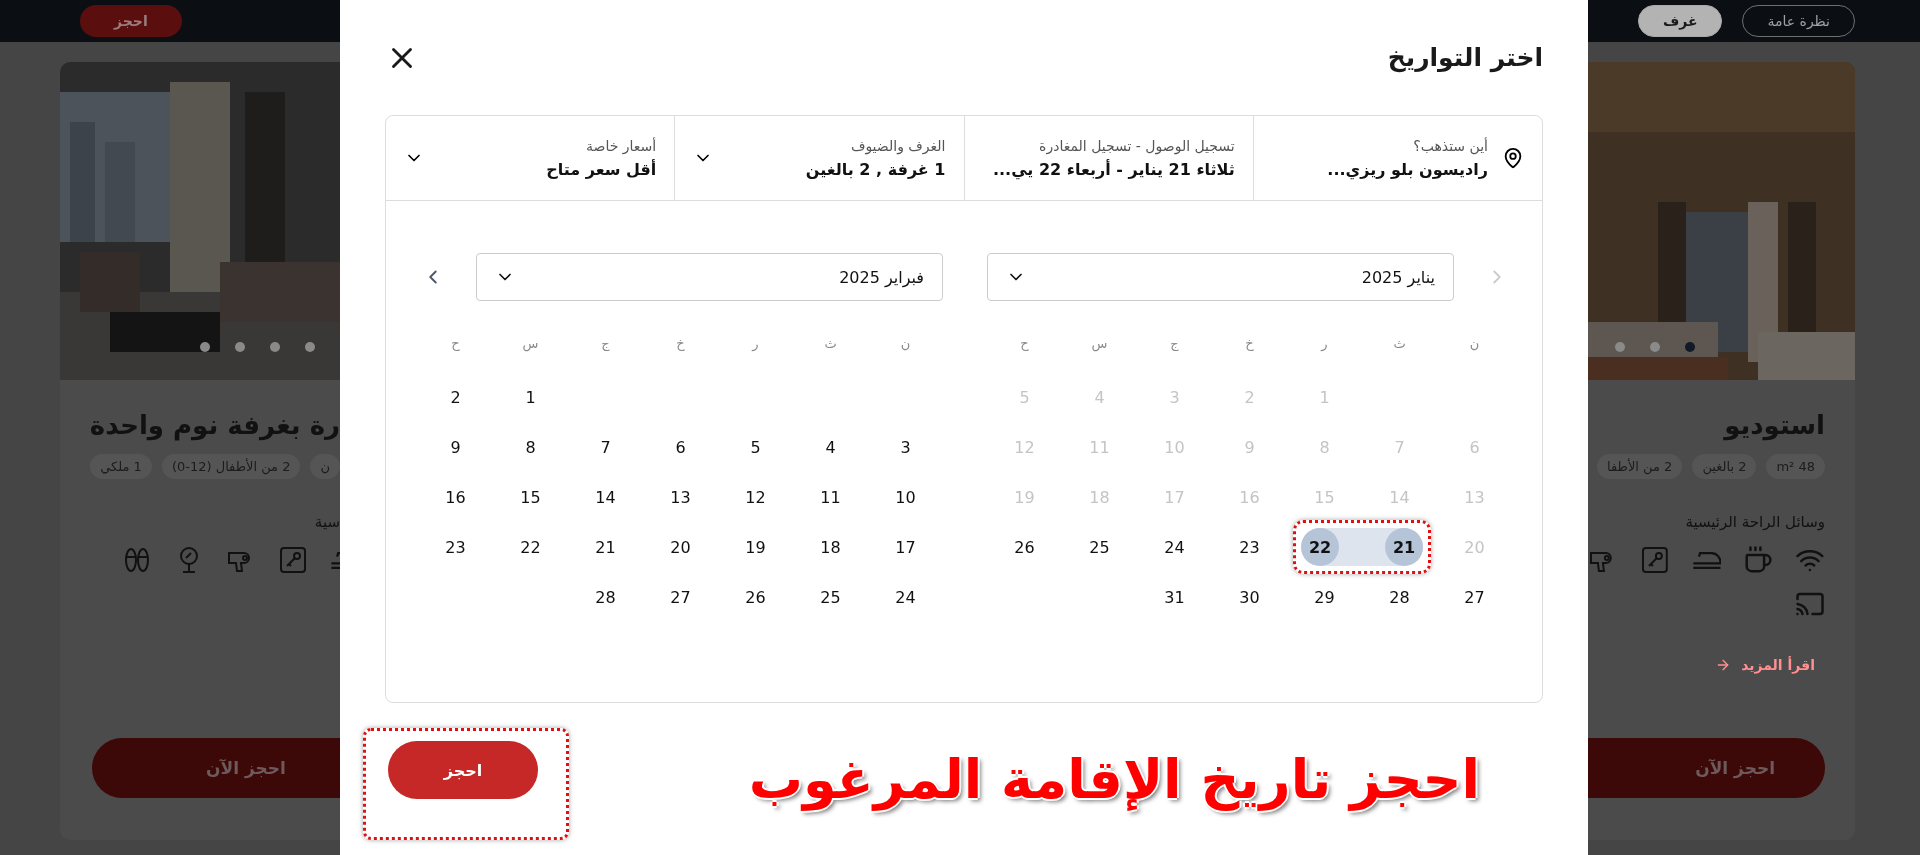 The image size is (1920, 855). What do you see at coordinates (1324, 344) in the screenshot?
I see `weekday-label: ر` at bounding box center [1324, 344].